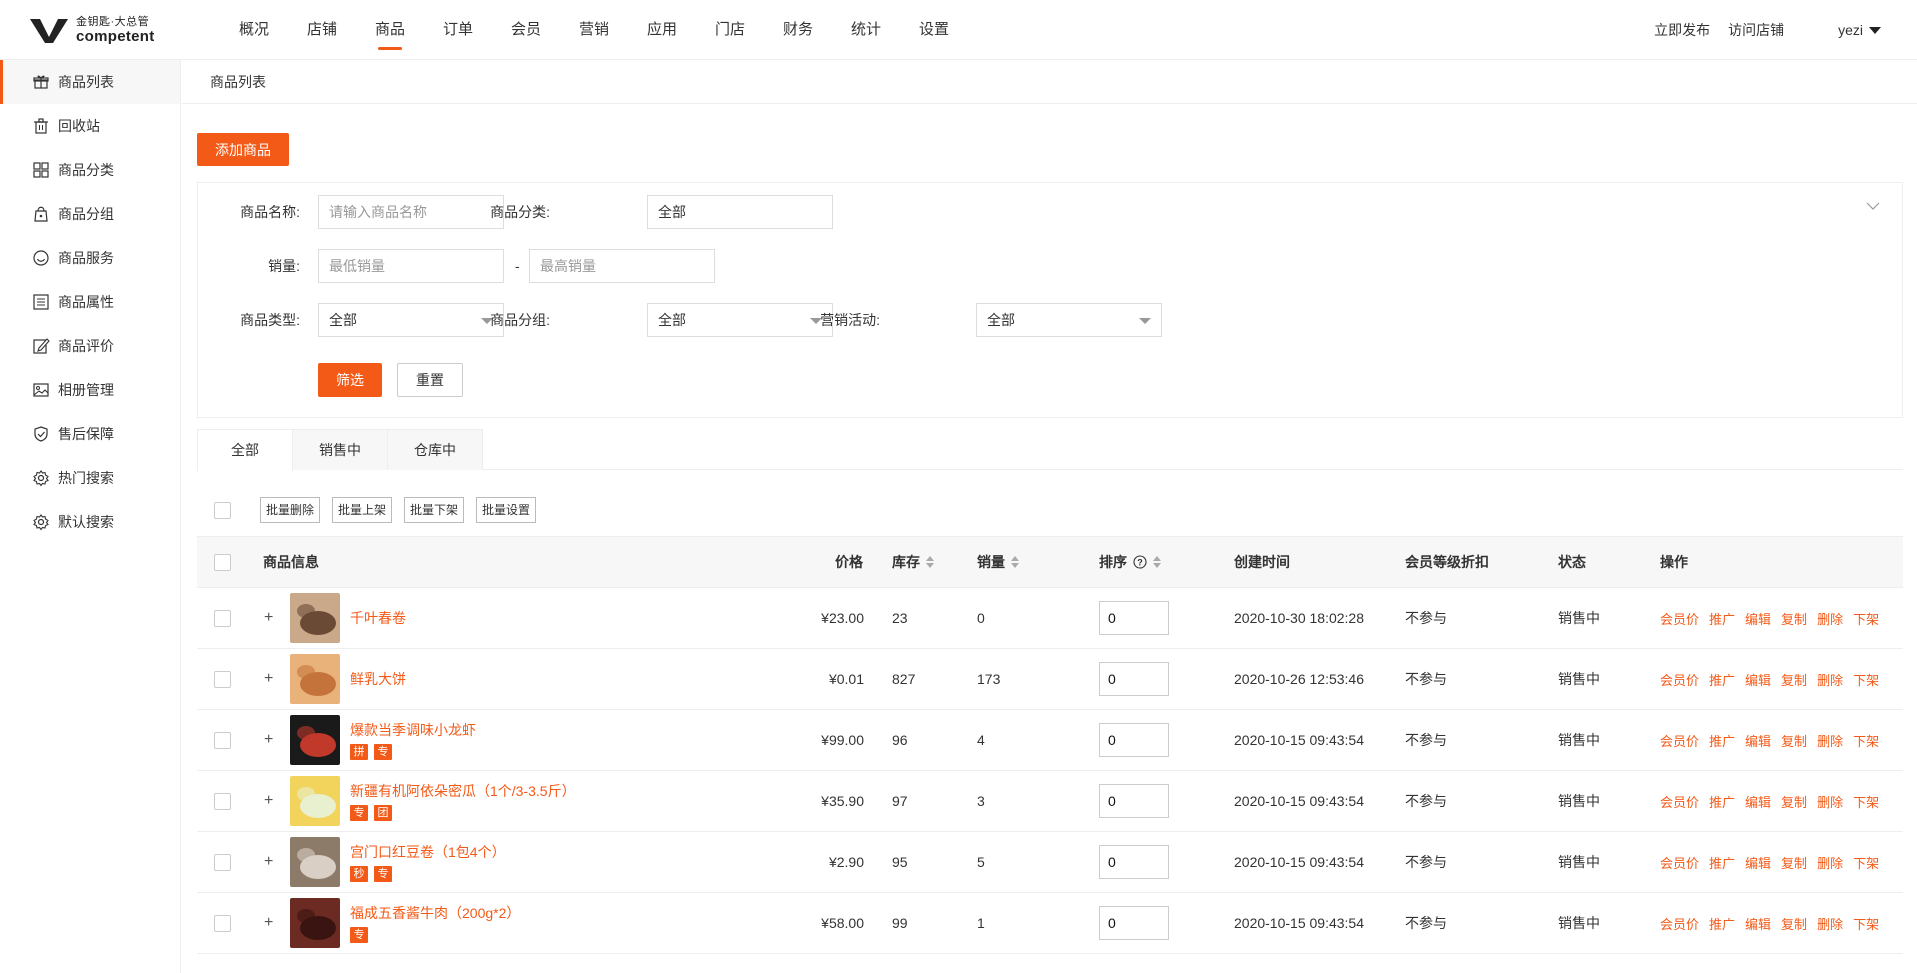  Describe the element at coordinates (1756, 30) in the screenshot. I see `visit-store-link: 访问店铺` at that location.